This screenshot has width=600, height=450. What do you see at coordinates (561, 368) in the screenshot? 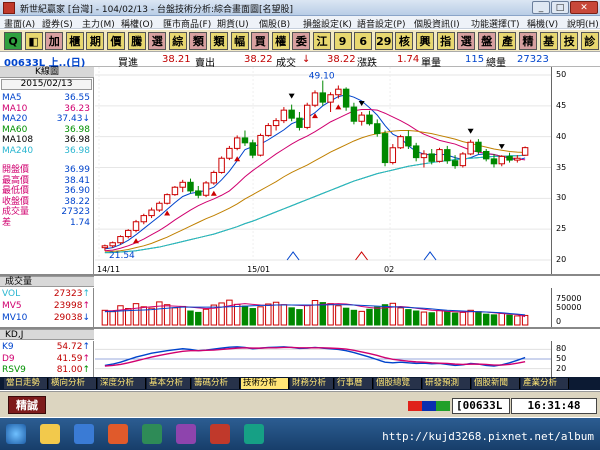
I see `kd-y-tick: 20` at bounding box center [561, 368].